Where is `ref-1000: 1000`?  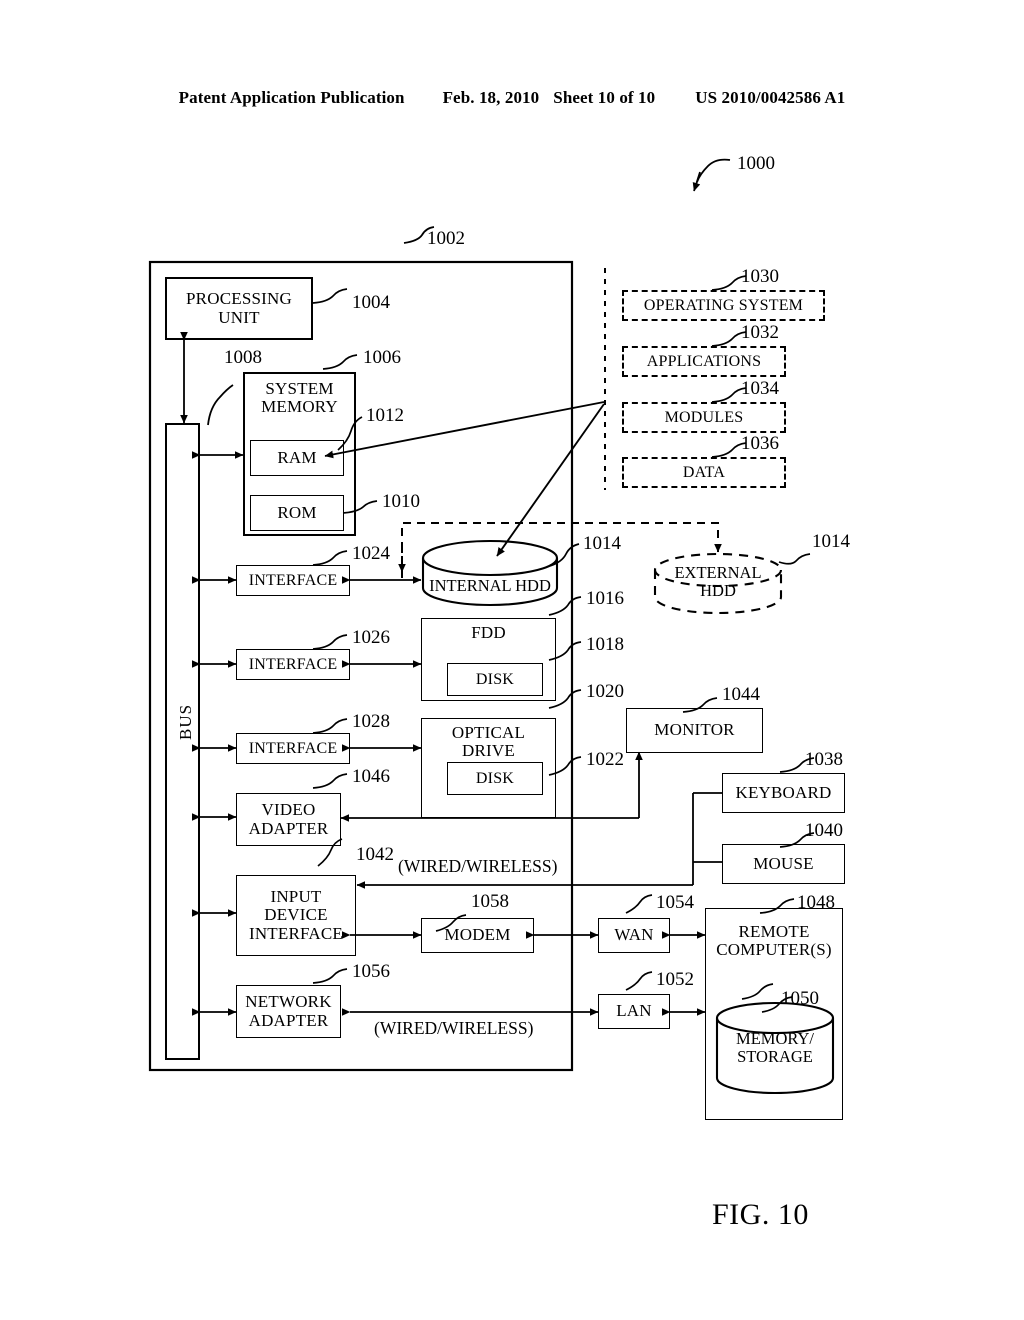 ref-1000: 1000 is located at coordinates (756, 163).